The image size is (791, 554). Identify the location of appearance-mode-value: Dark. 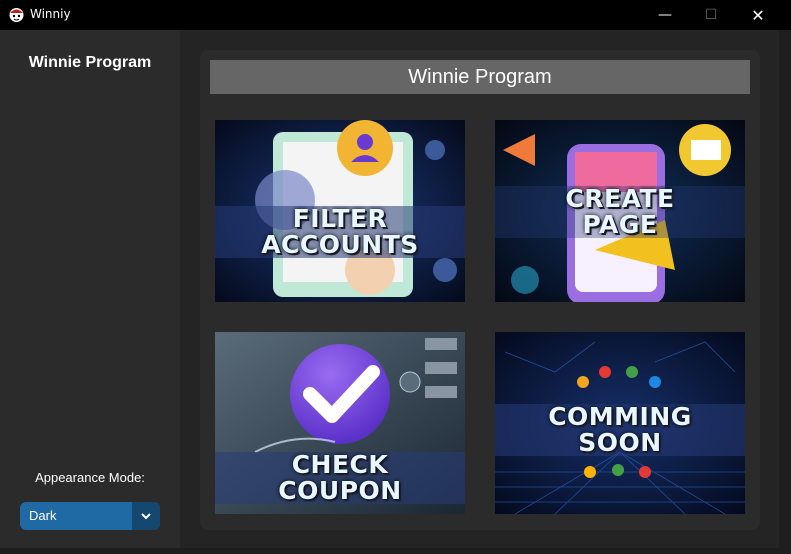
(43, 515).